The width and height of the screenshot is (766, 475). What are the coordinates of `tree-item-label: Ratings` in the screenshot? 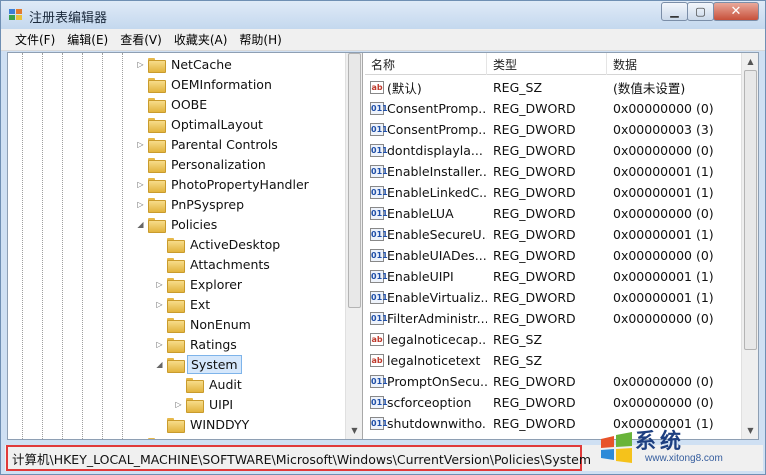 It's located at (213, 344).